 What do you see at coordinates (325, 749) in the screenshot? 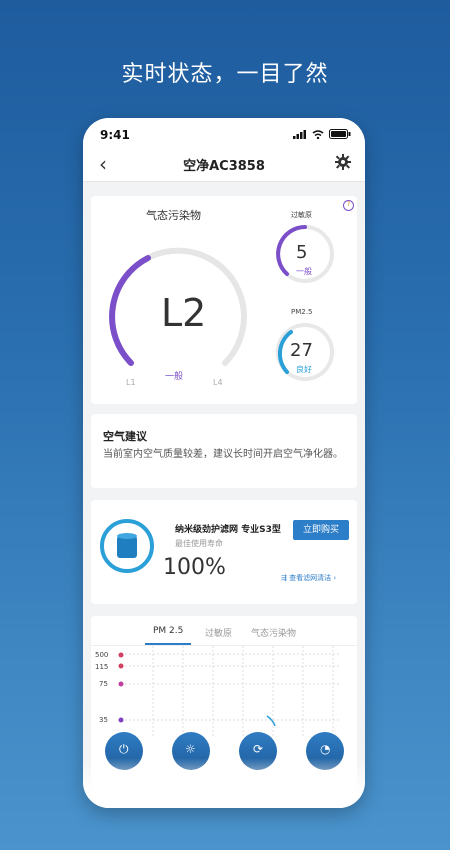
I see `timer-icon: ◔` at bounding box center [325, 749].